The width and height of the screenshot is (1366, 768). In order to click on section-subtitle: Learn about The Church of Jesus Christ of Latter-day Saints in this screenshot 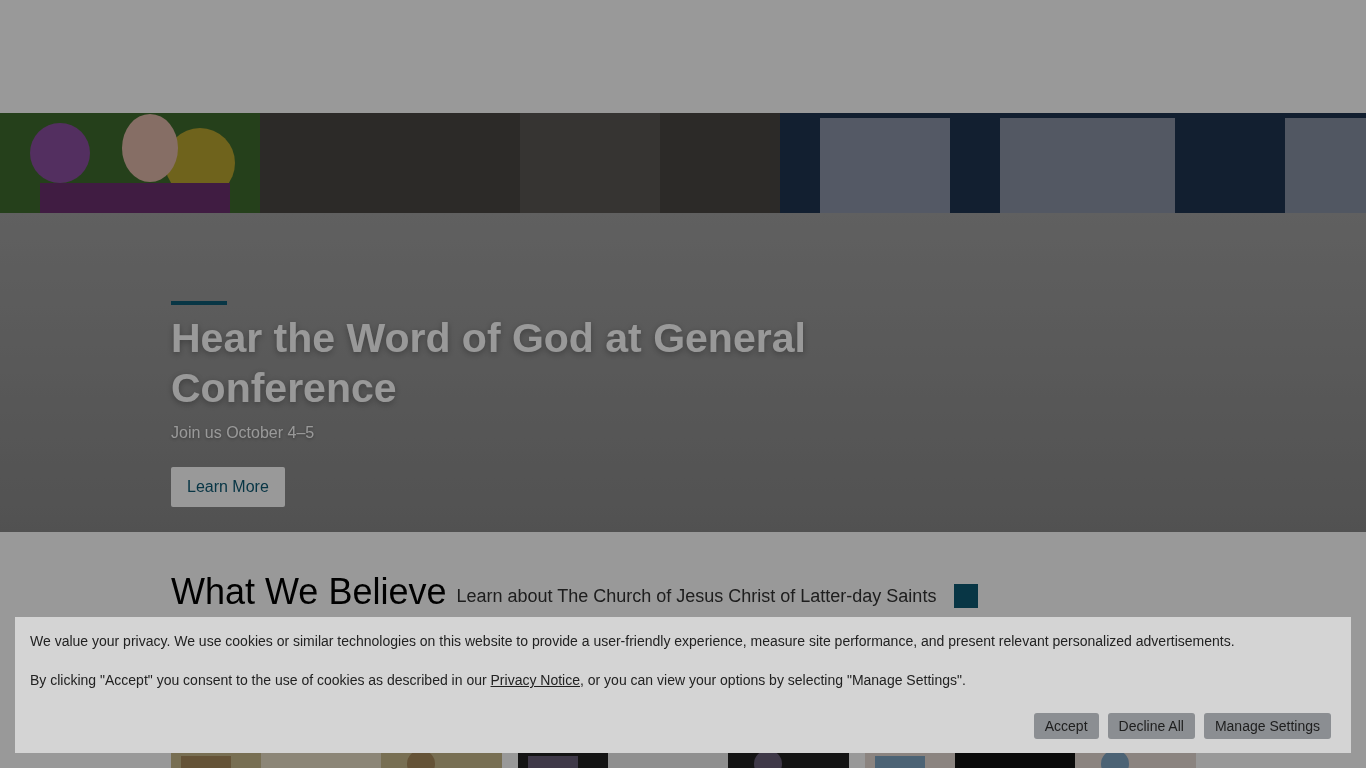, I will do `click(696, 596)`.